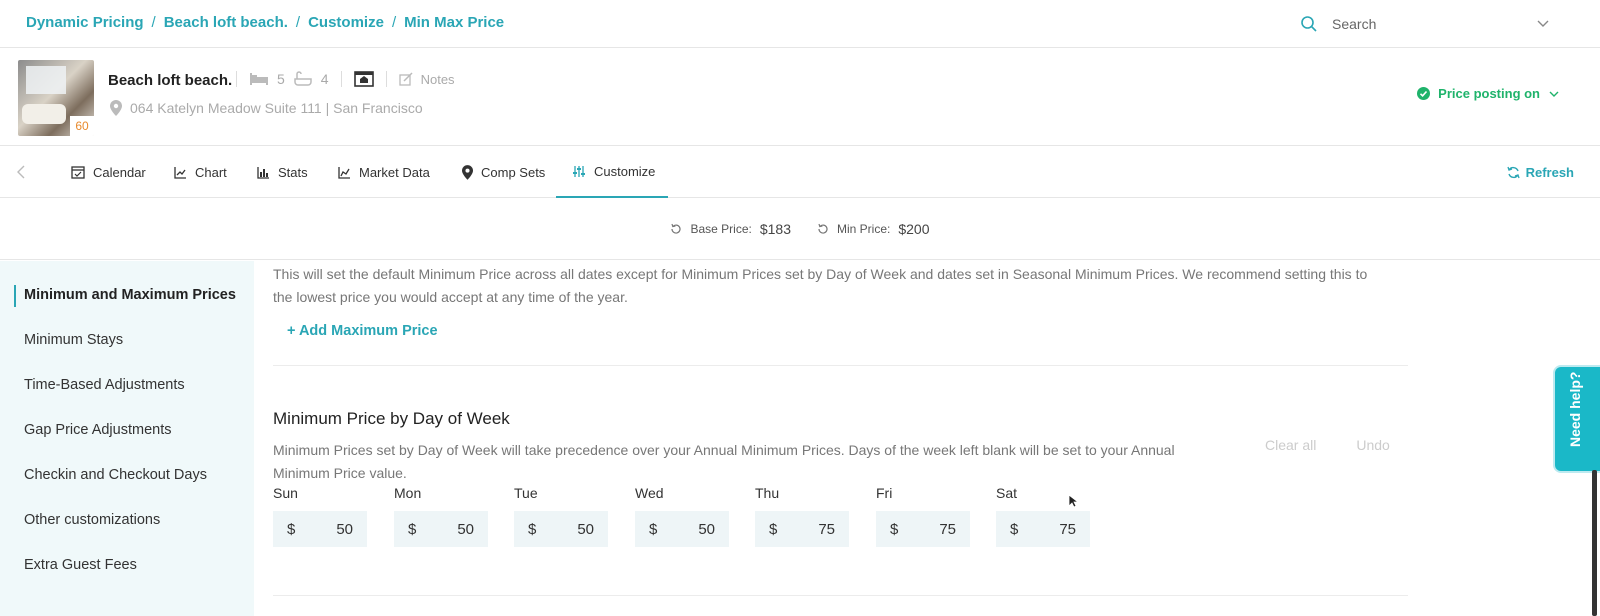 The height and width of the screenshot is (616, 1600). Describe the element at coordinates (293, 172) in the screenshot. I see `tab-label: Stats` at that location.